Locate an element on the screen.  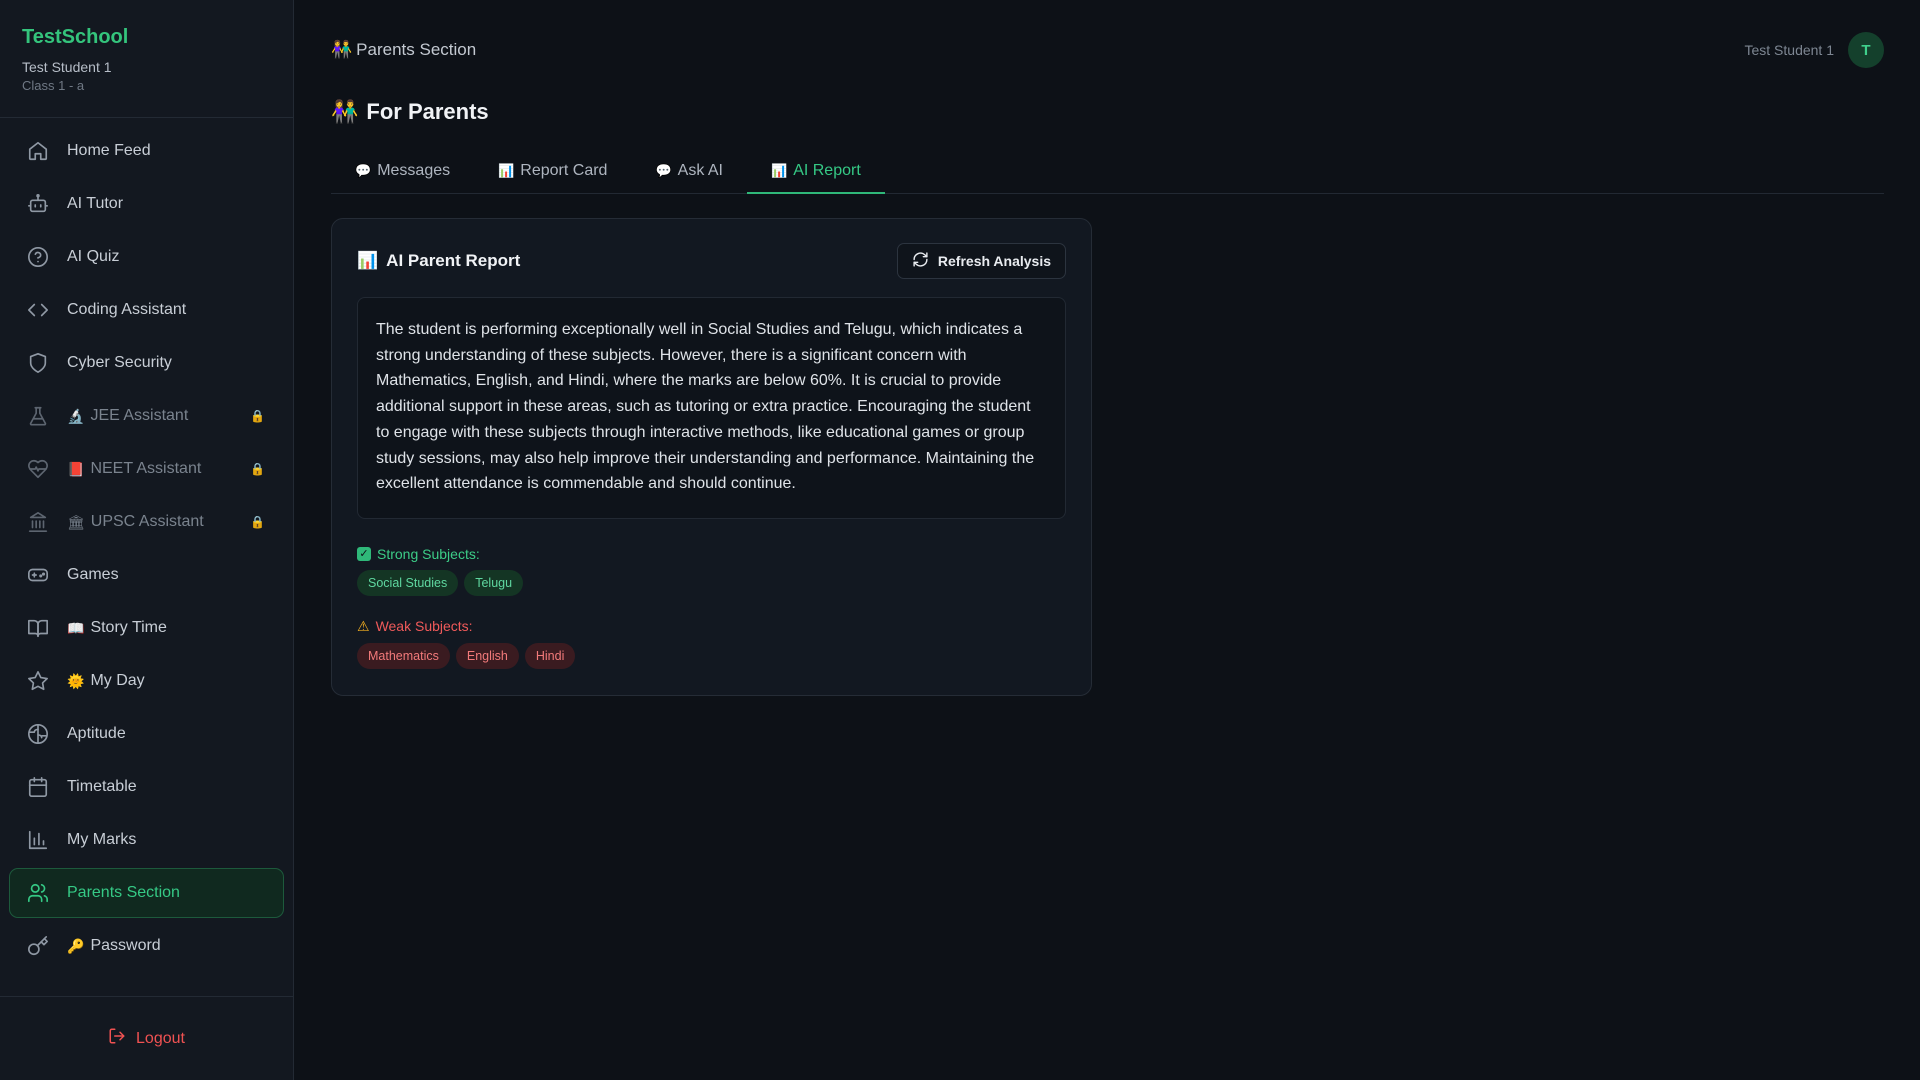
sidebar-item-label: AI Tutor is located at coordinates (95, 203).